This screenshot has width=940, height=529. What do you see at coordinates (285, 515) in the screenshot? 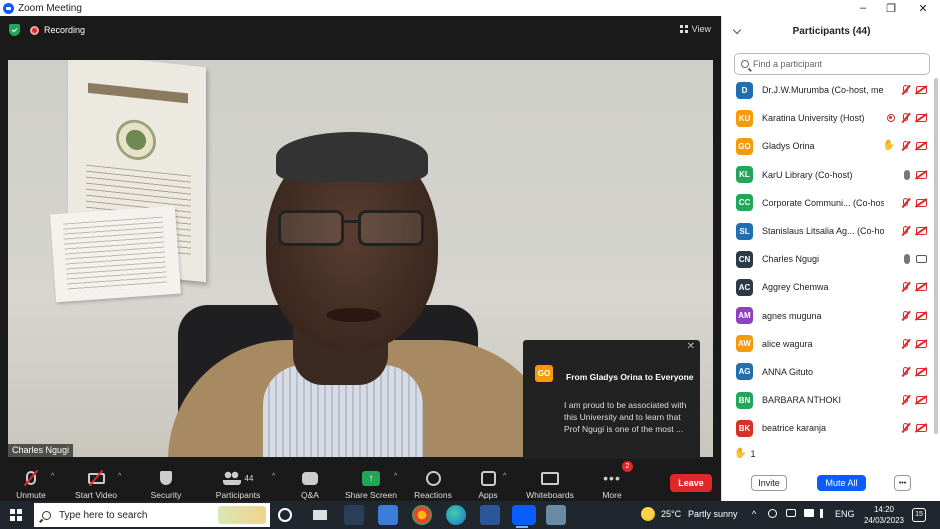
I see `cortana-icon` at bounding box center [285, 515].